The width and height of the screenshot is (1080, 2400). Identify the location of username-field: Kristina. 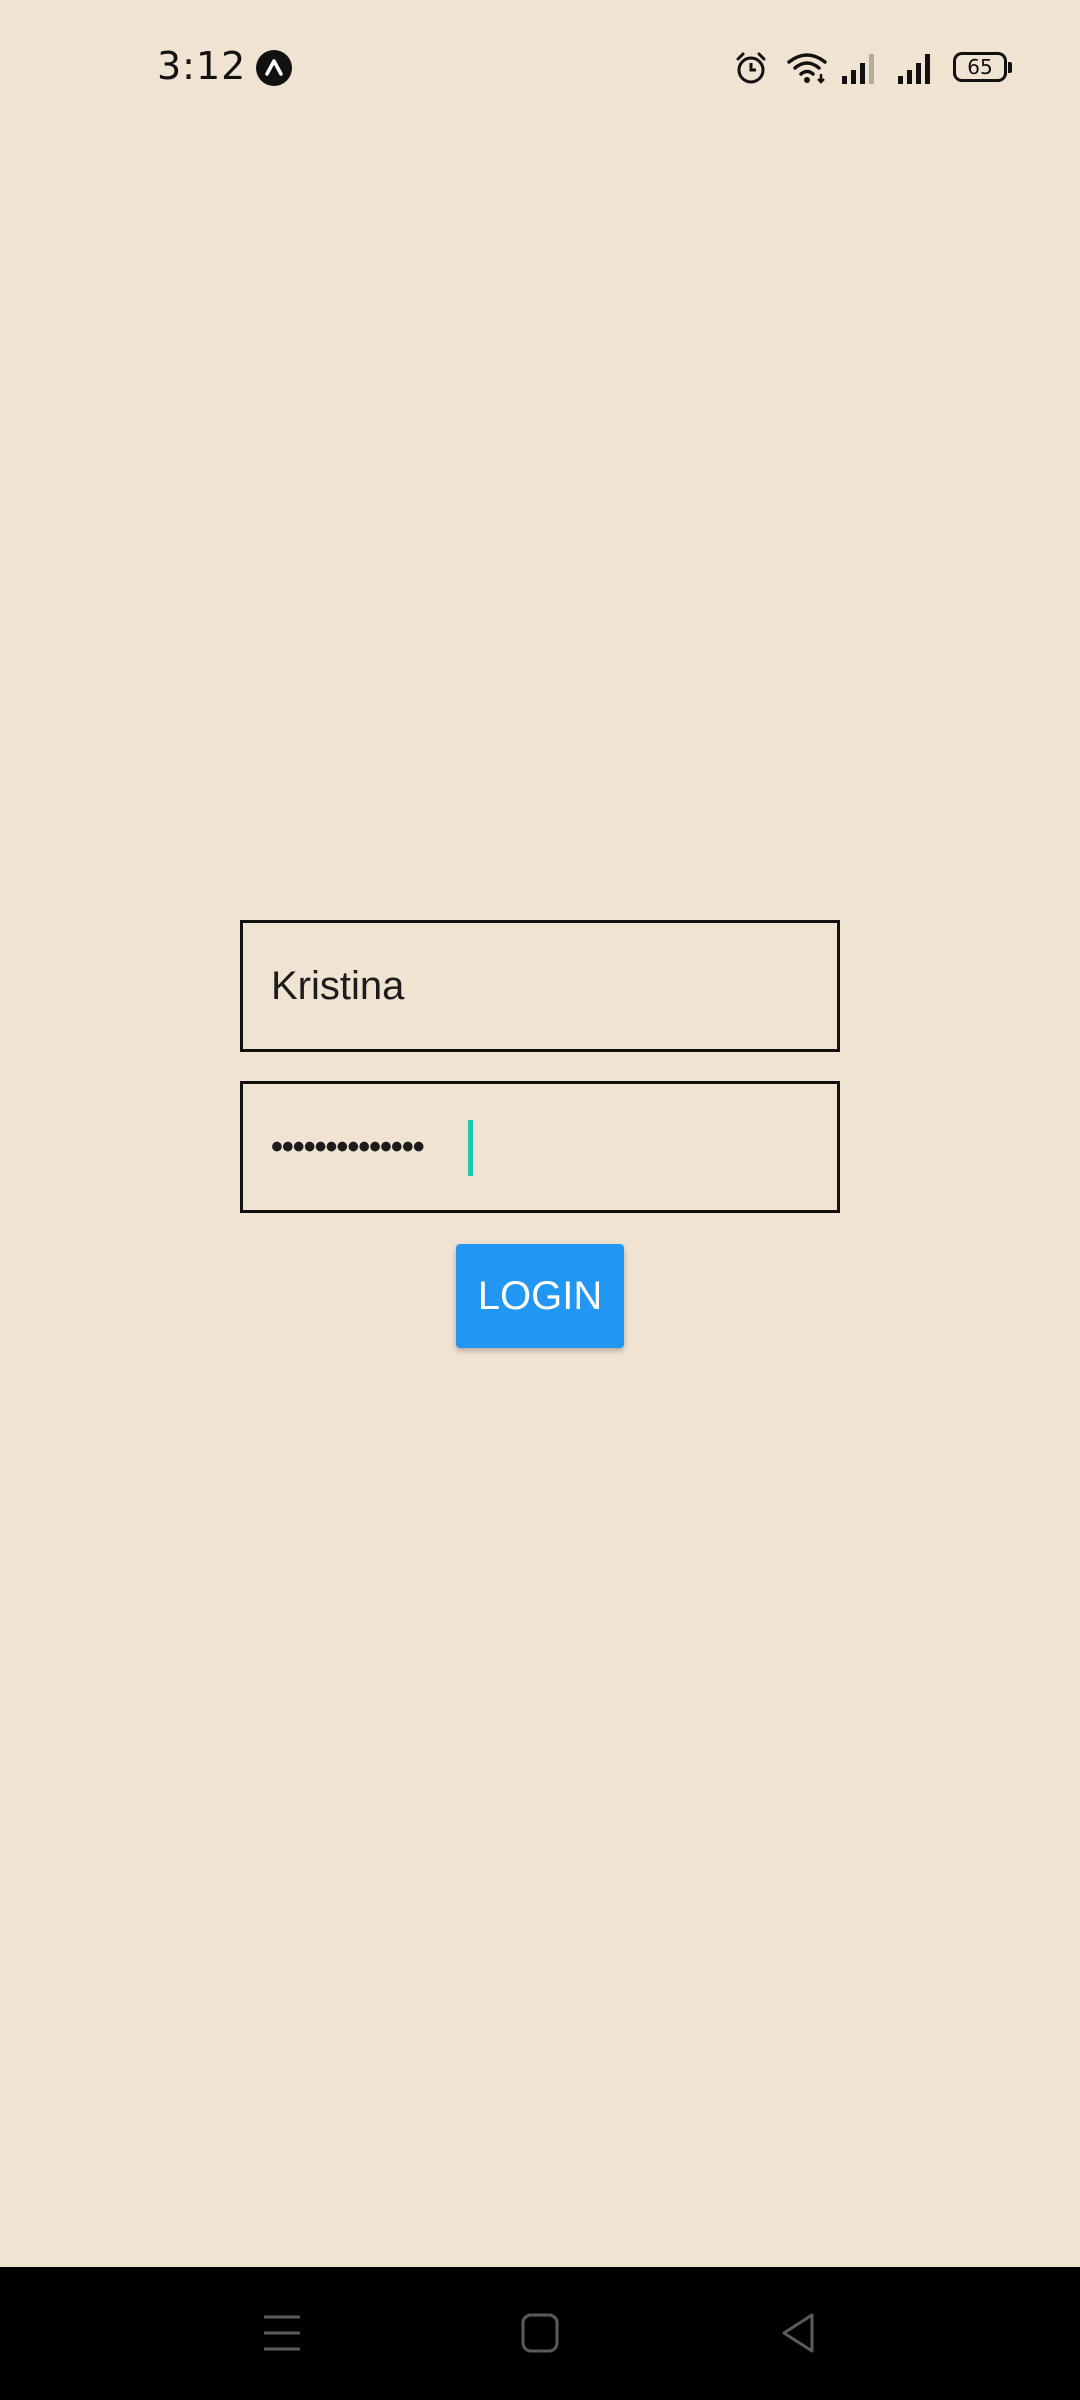
(540, 986).